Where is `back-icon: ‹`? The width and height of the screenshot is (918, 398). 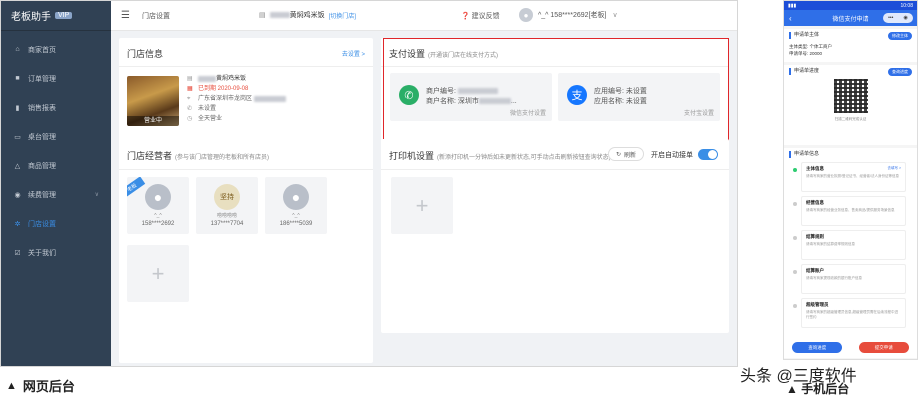
back-icon: ‹ is located at coordinates (790, 18).